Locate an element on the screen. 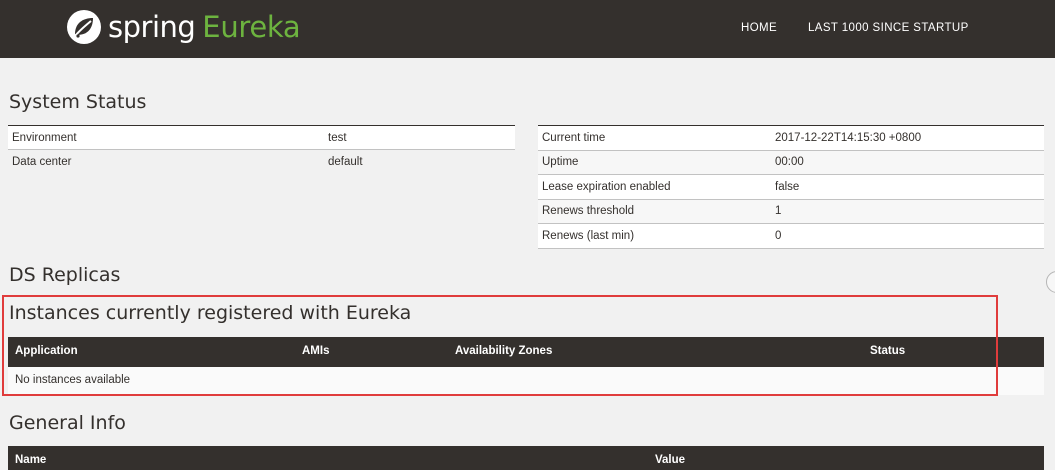 Image resolution: width=1055 pixels, height=470 pixels. general-info-table-header: Name Value is located at coordinates (526, 458).